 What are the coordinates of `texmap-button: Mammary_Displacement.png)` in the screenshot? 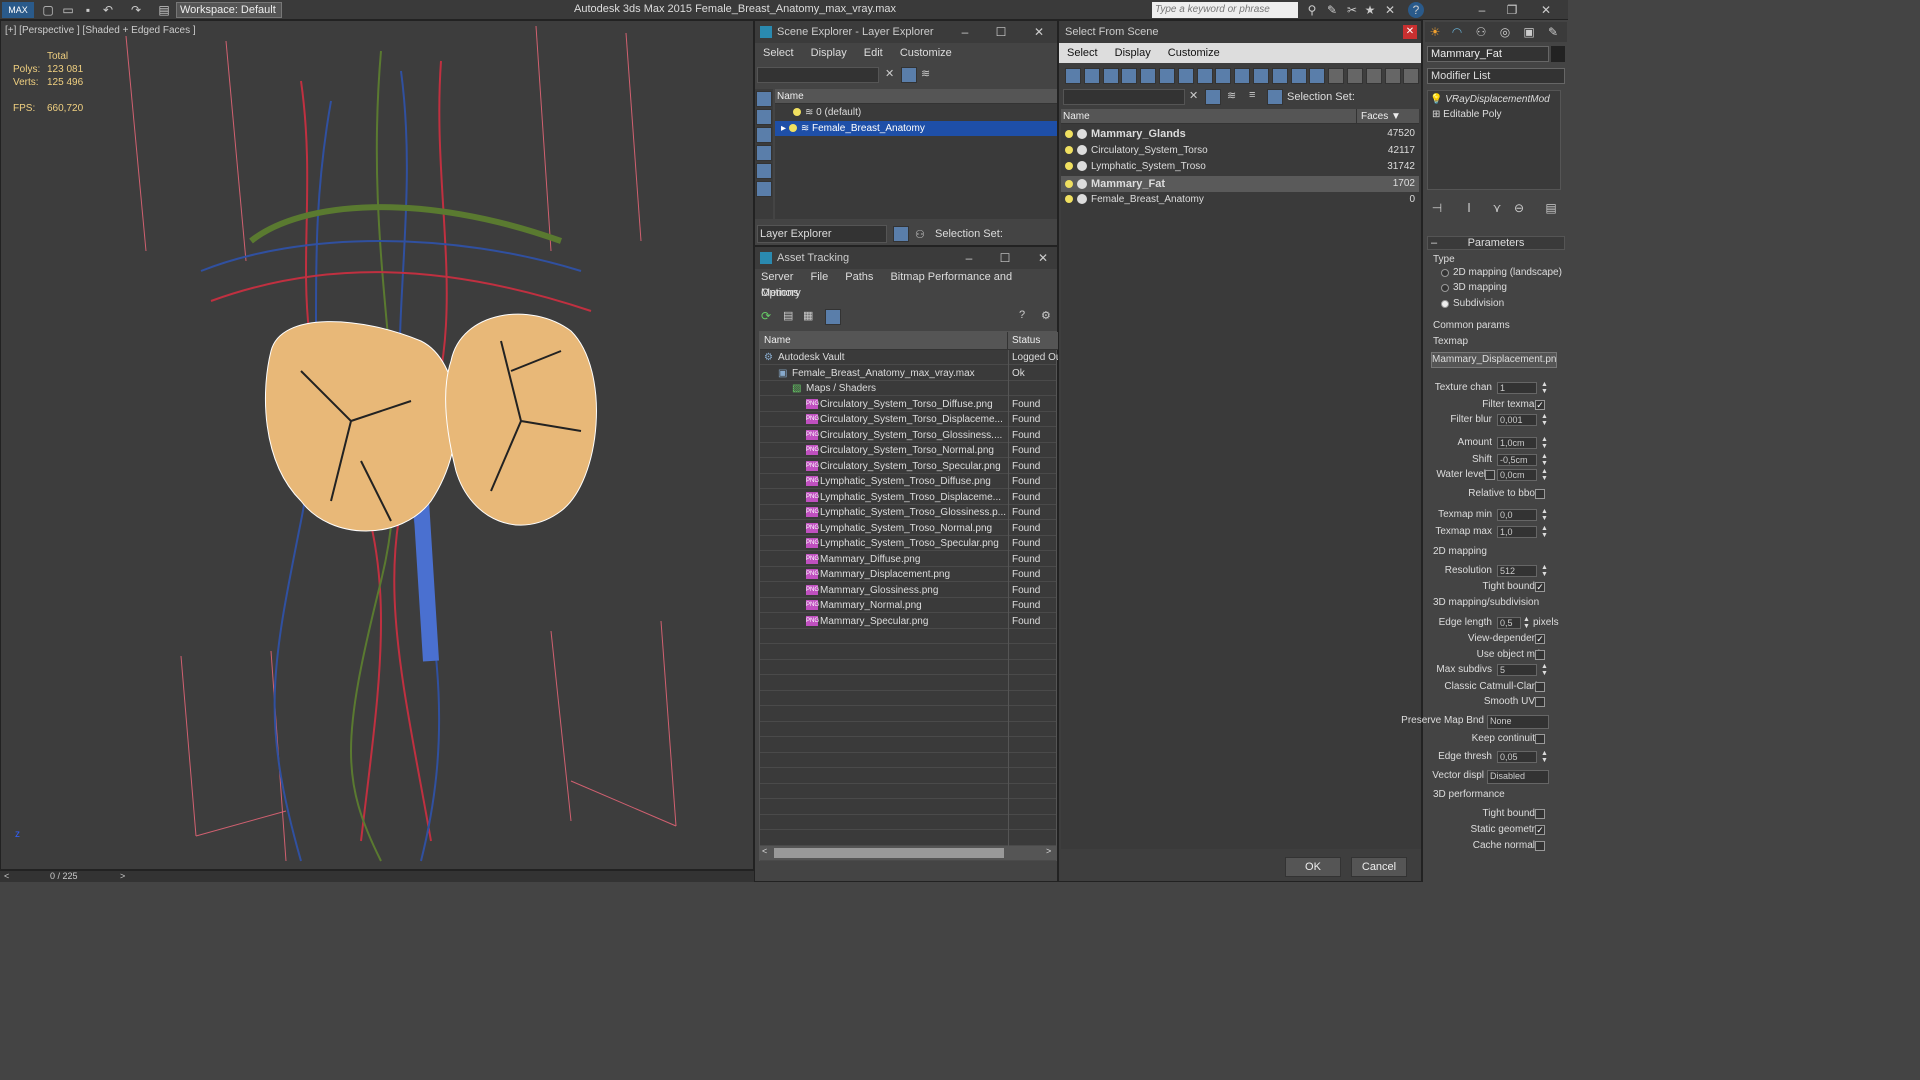 It's located at (1494, 360).